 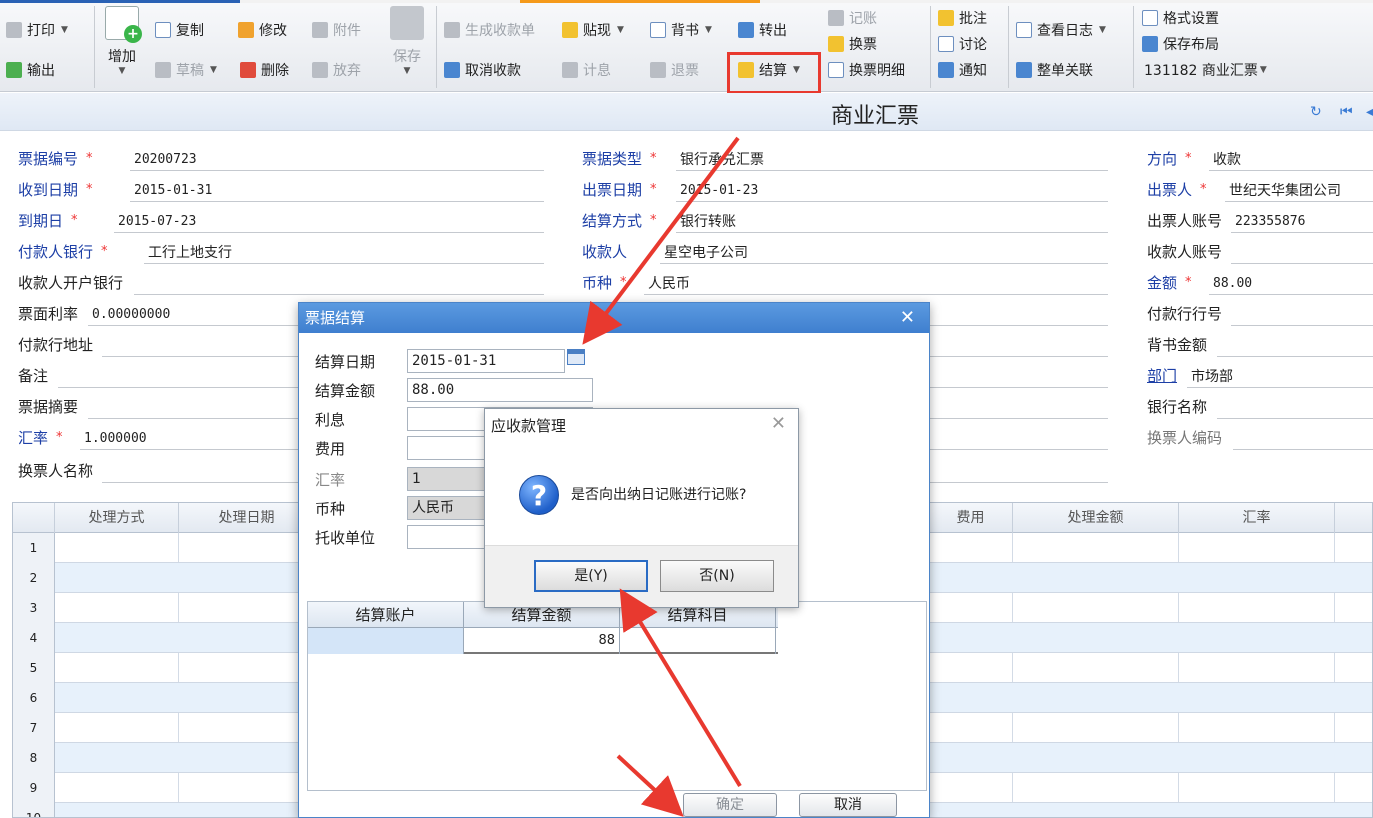 I want to click on drawer-input: 世纪天华集团公司, so click(x=1299, y=191).